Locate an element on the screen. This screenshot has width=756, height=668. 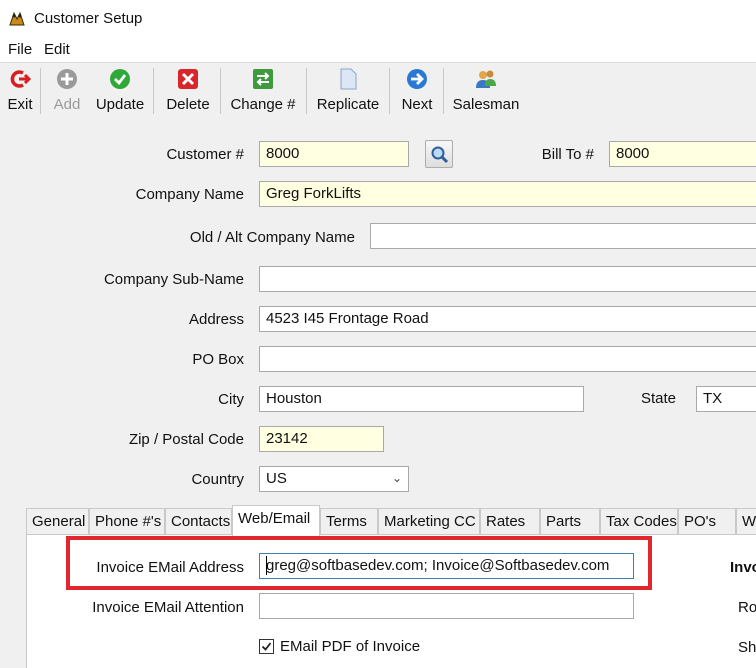
zip-field: 23142 is located at coordinates (321, 439).